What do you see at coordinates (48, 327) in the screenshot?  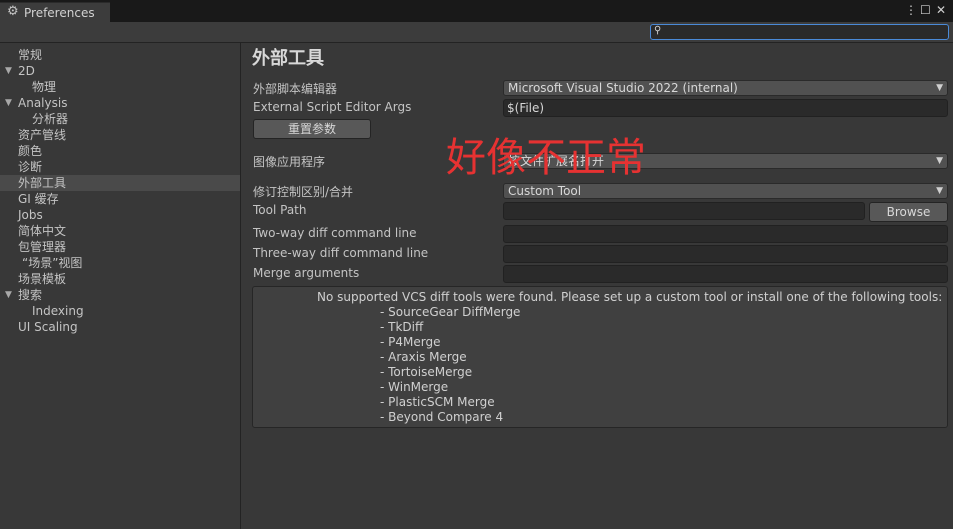 I see `sidebar-item-label: UI Scaling` at bounding box center [48, 327].